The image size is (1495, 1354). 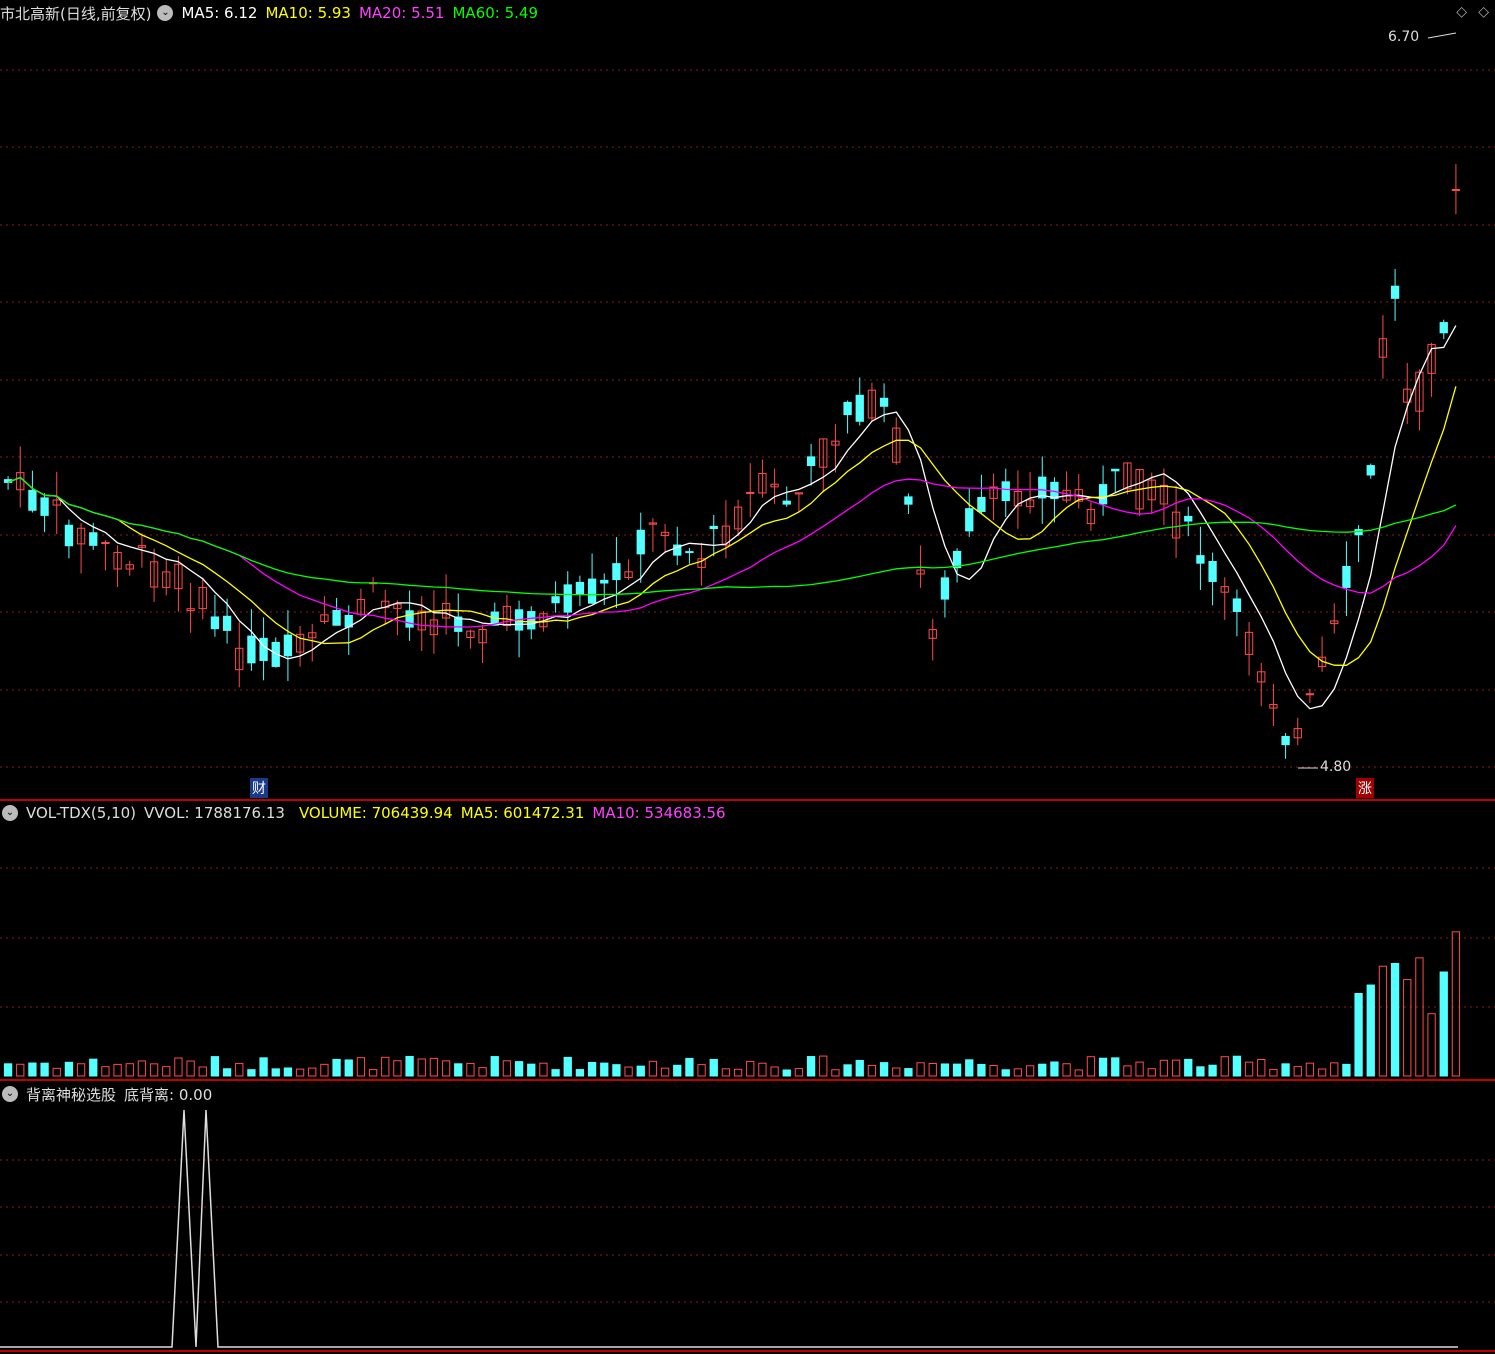 What do you see at coordinates (259, 788) in the screenshot?
I see `cai-tag: 财` at bounding box center [259, 788].